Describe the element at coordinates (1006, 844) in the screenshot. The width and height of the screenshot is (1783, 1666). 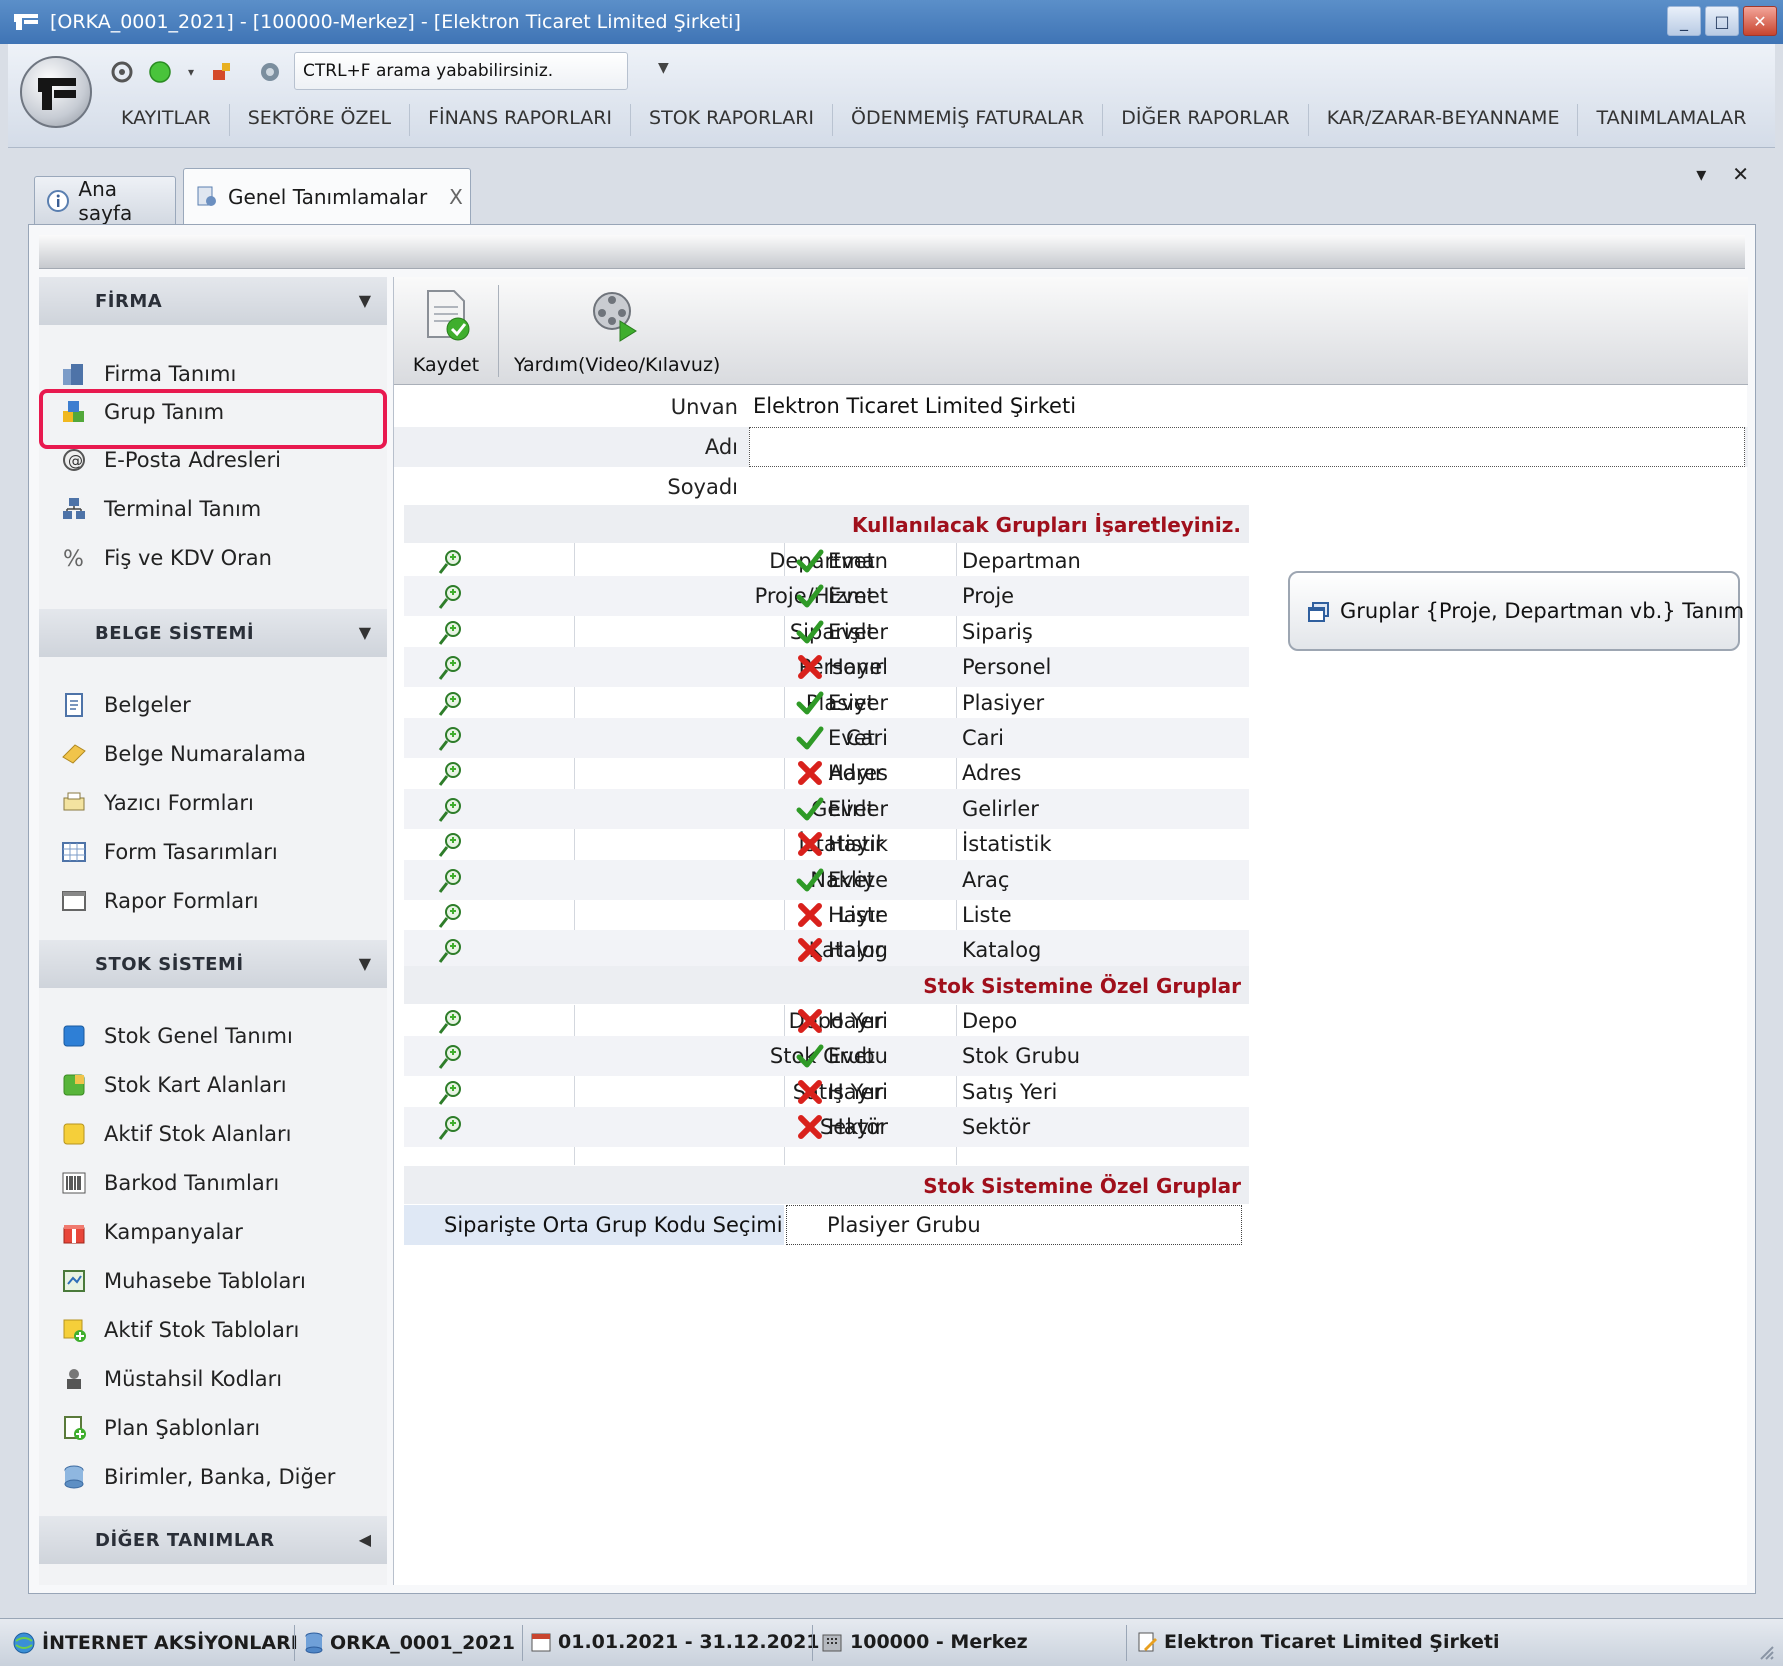
I see `group-display-name: İstatistik` at that location.